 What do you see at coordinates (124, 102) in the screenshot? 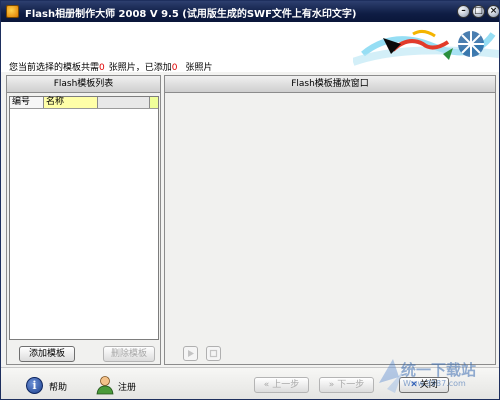
I see `column-header-empty` at bounding box center [124, 102].